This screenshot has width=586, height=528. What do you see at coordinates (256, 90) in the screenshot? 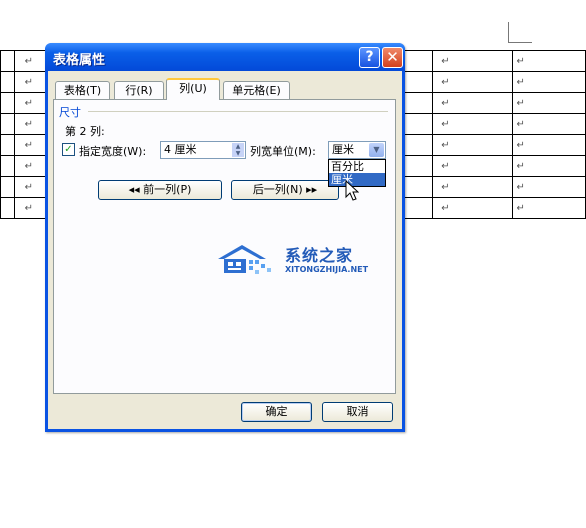
I see `tab-cell: 单元格(E)` at bounding box center [256, 90].